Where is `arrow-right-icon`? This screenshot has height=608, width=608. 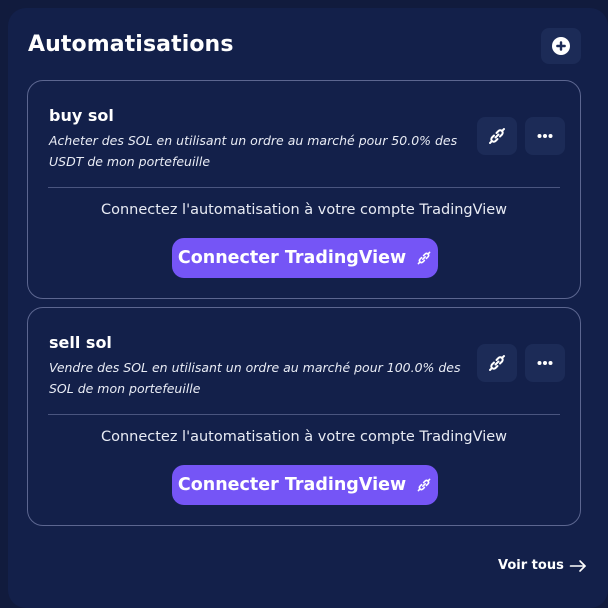
arrow-right-icon is located at coordinates (577, 565).